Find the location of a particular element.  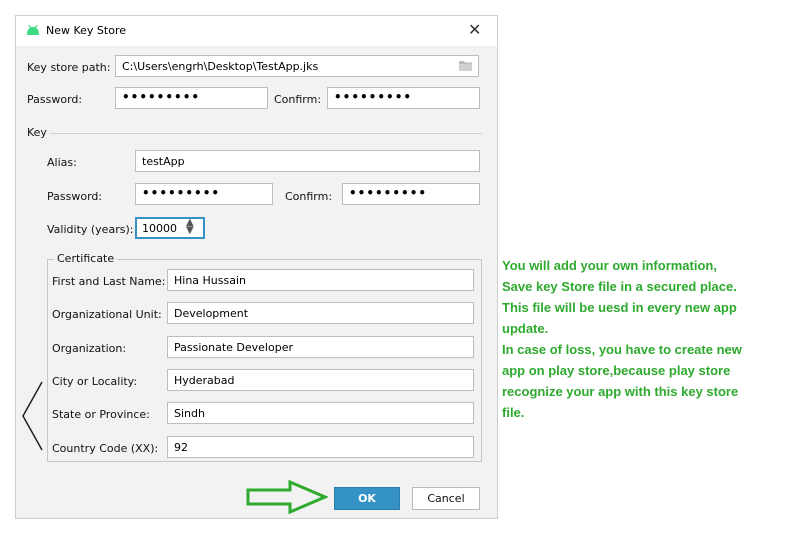

cert-label-country: Country Code (XX): is located at coordinates (105, 448).